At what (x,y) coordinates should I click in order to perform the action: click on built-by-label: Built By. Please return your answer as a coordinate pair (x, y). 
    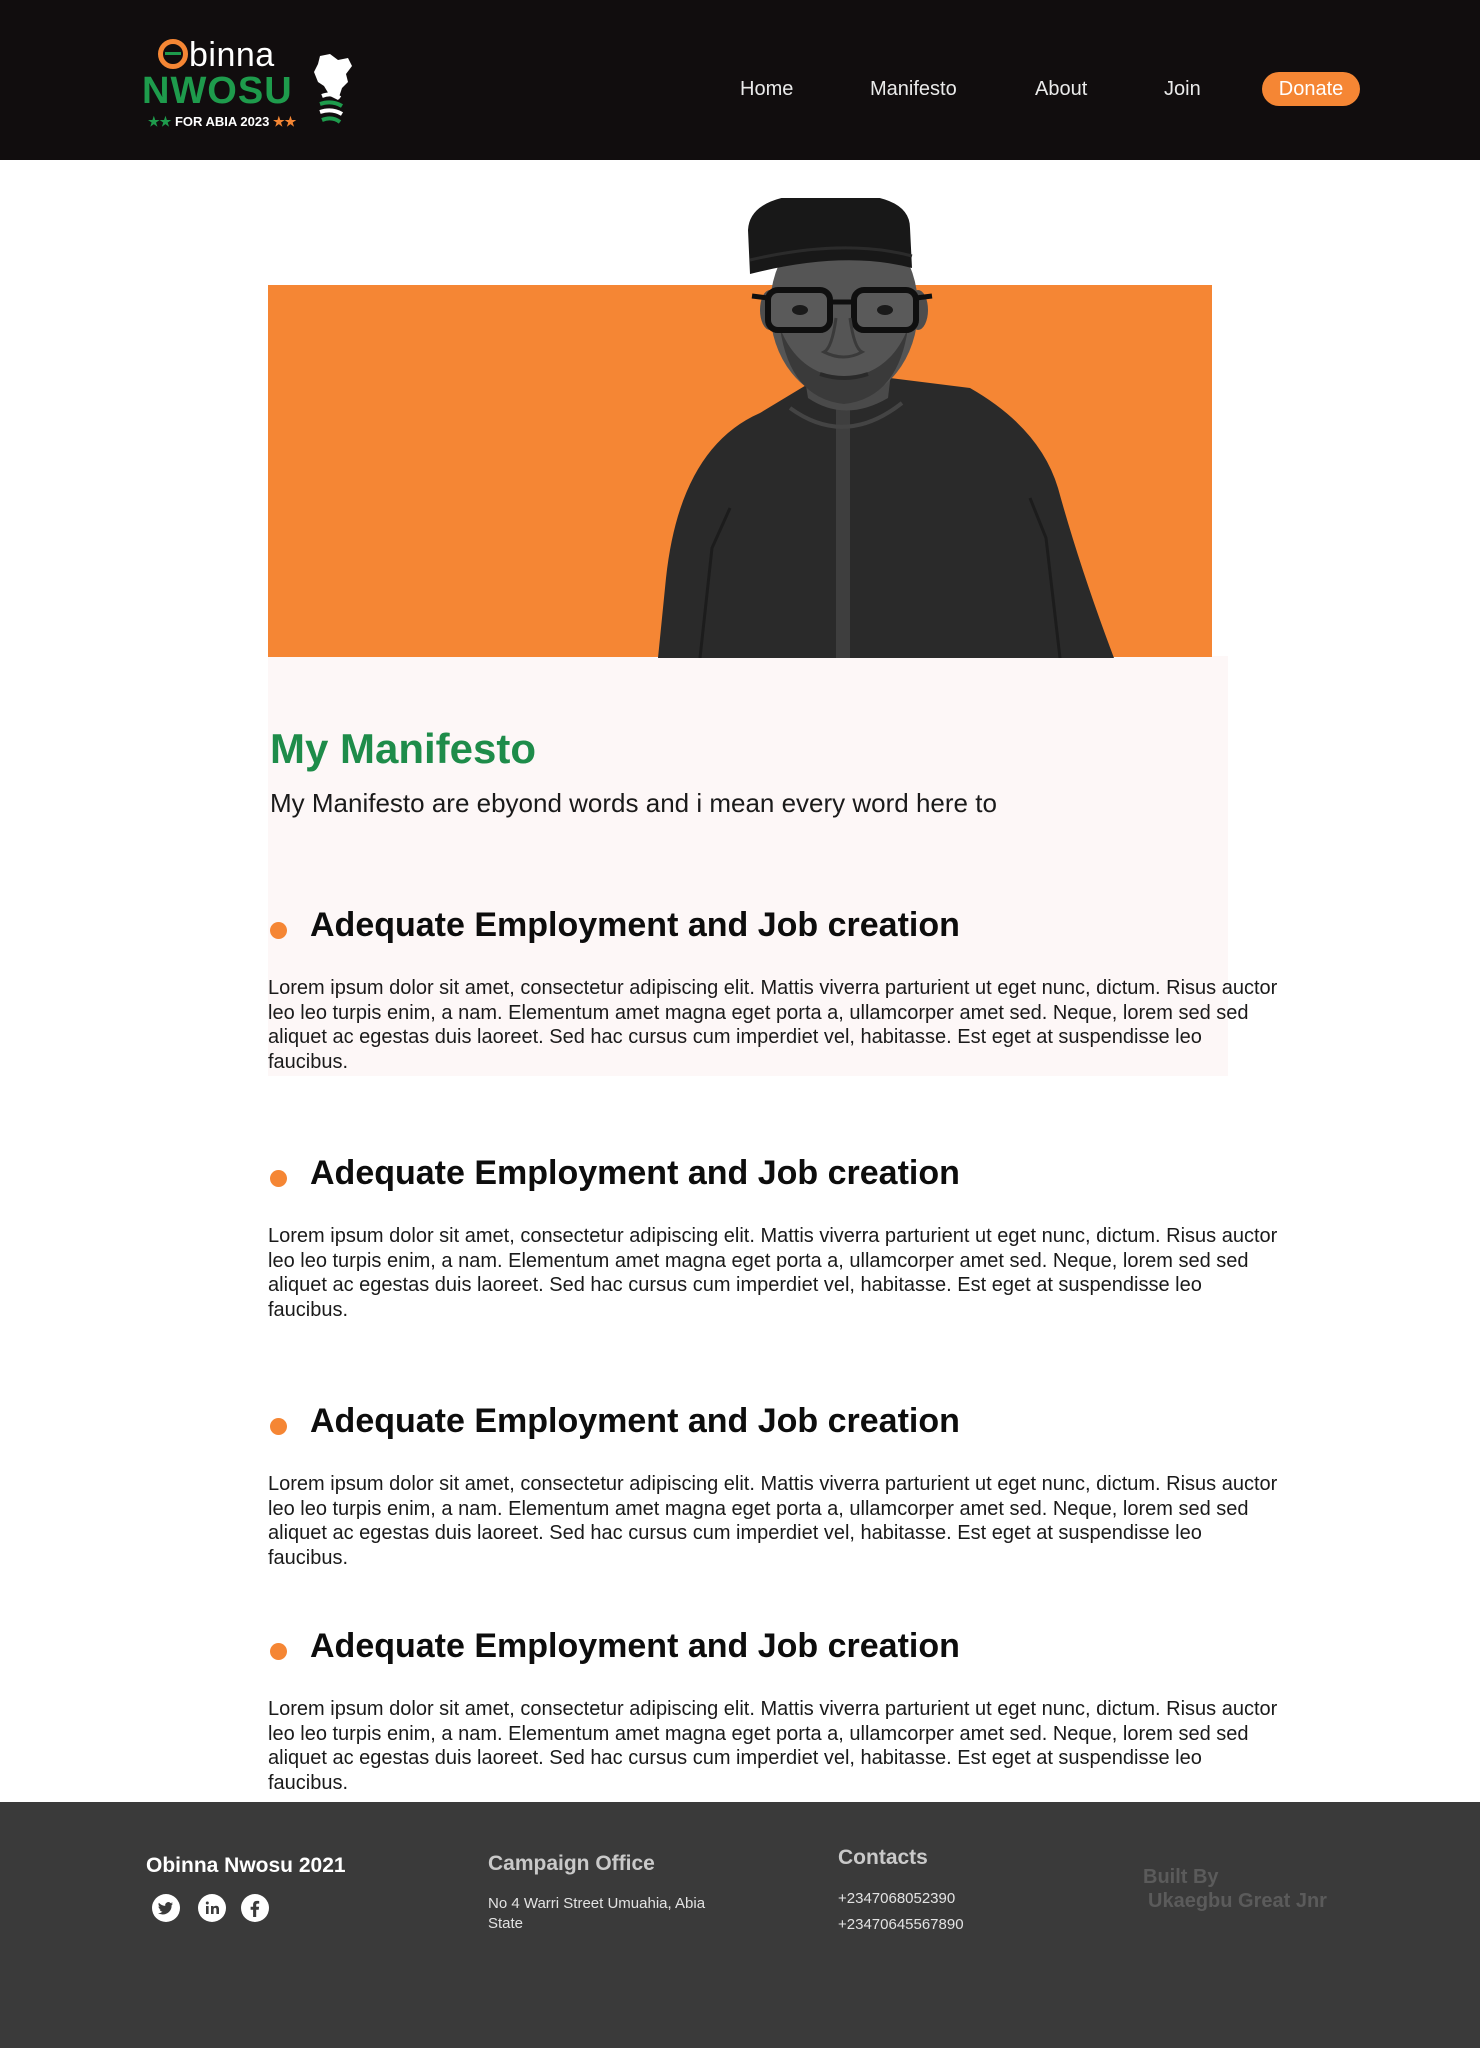
    Looking at the image, I should click on (1181, 1877).